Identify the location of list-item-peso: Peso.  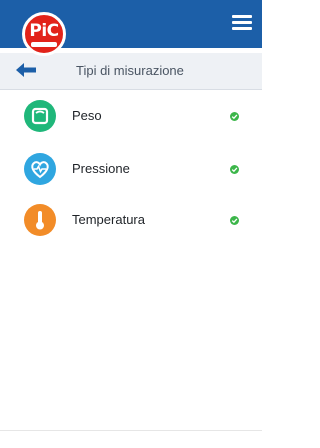
(131, 116).